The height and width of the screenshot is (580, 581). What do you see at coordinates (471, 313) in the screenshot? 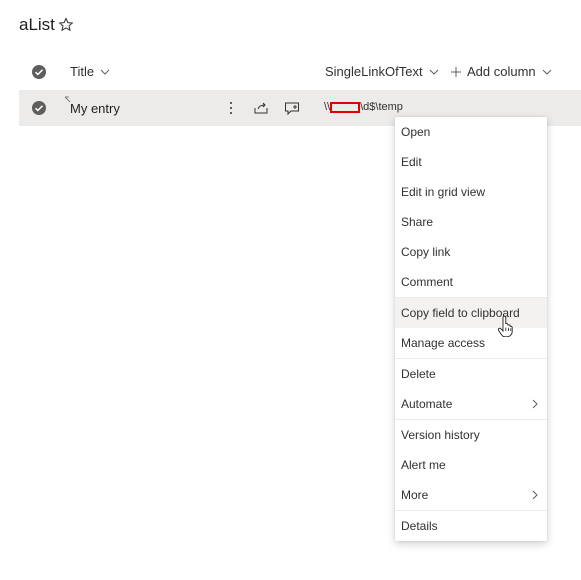
I see `menu-item-copy-field: Copy field to clipboard` at bounding box center [471, 313].